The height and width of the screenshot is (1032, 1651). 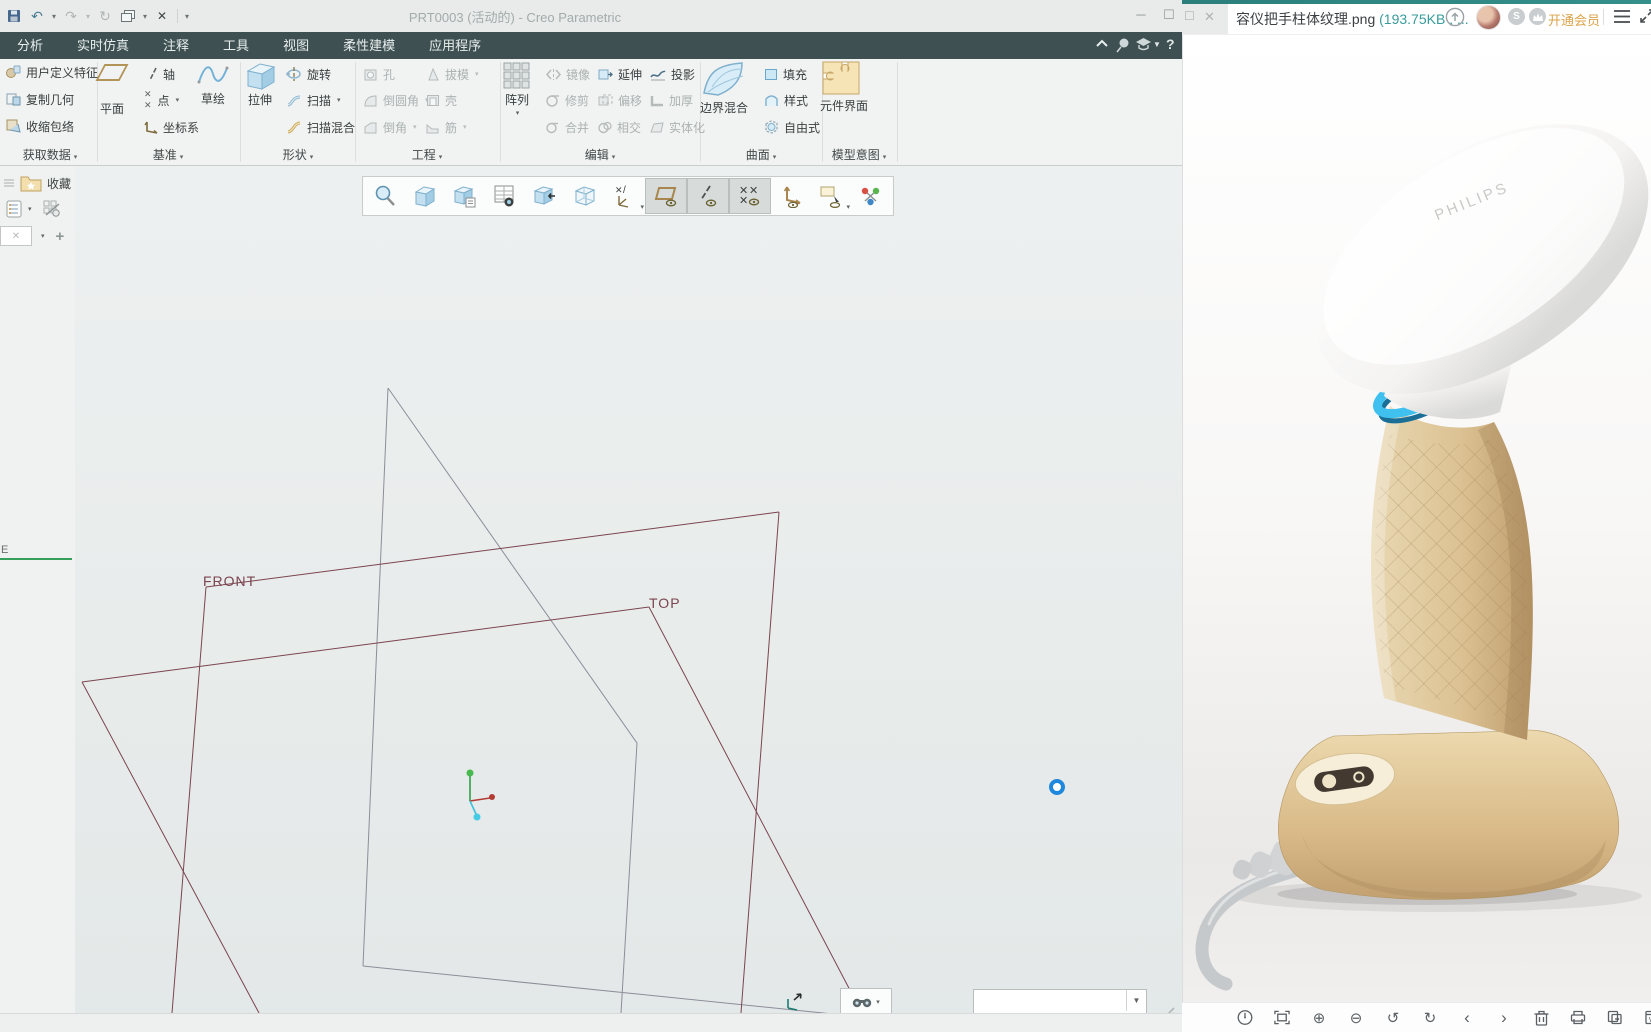 What do you see at coordinates (59, 183) in the screenshot?
I see `favorites-label: 收藏` at bounding box center [59, 183].